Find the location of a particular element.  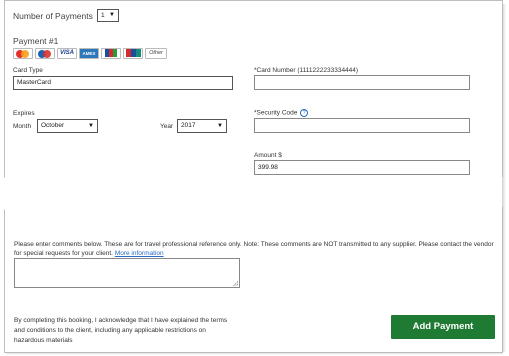

card-type-label: Card Type is located at coordinates (28, 70).